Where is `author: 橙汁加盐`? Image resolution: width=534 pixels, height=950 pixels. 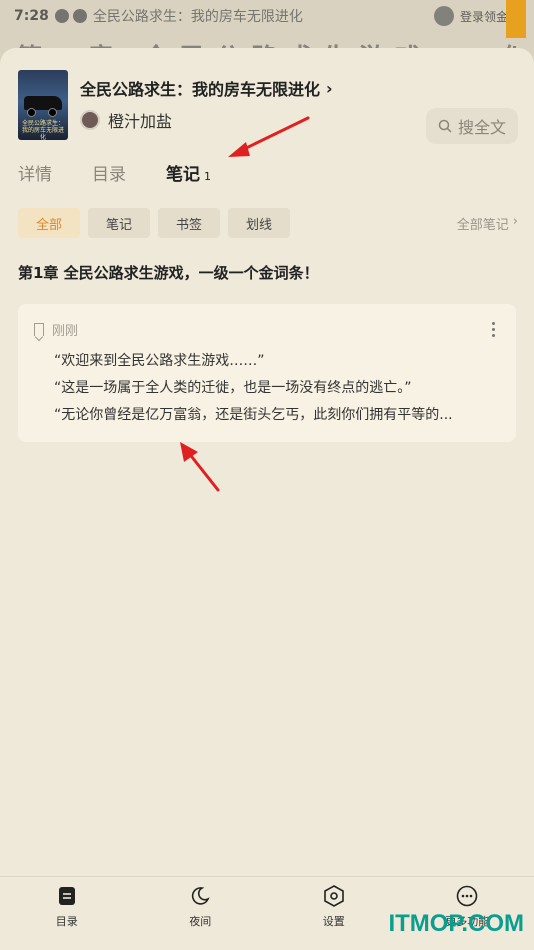
author: 橙汁加盐 is located at coordinates (126, 120).